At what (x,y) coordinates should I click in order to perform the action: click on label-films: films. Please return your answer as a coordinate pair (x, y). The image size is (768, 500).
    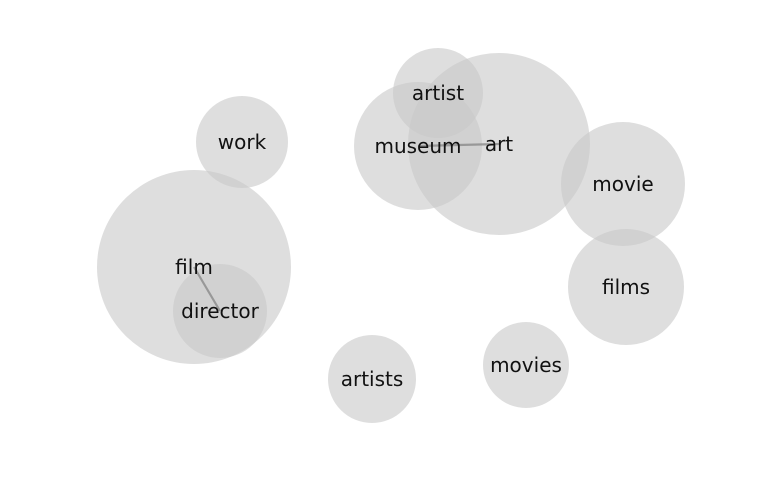
    Looking at the image, I should click on (626, 287).